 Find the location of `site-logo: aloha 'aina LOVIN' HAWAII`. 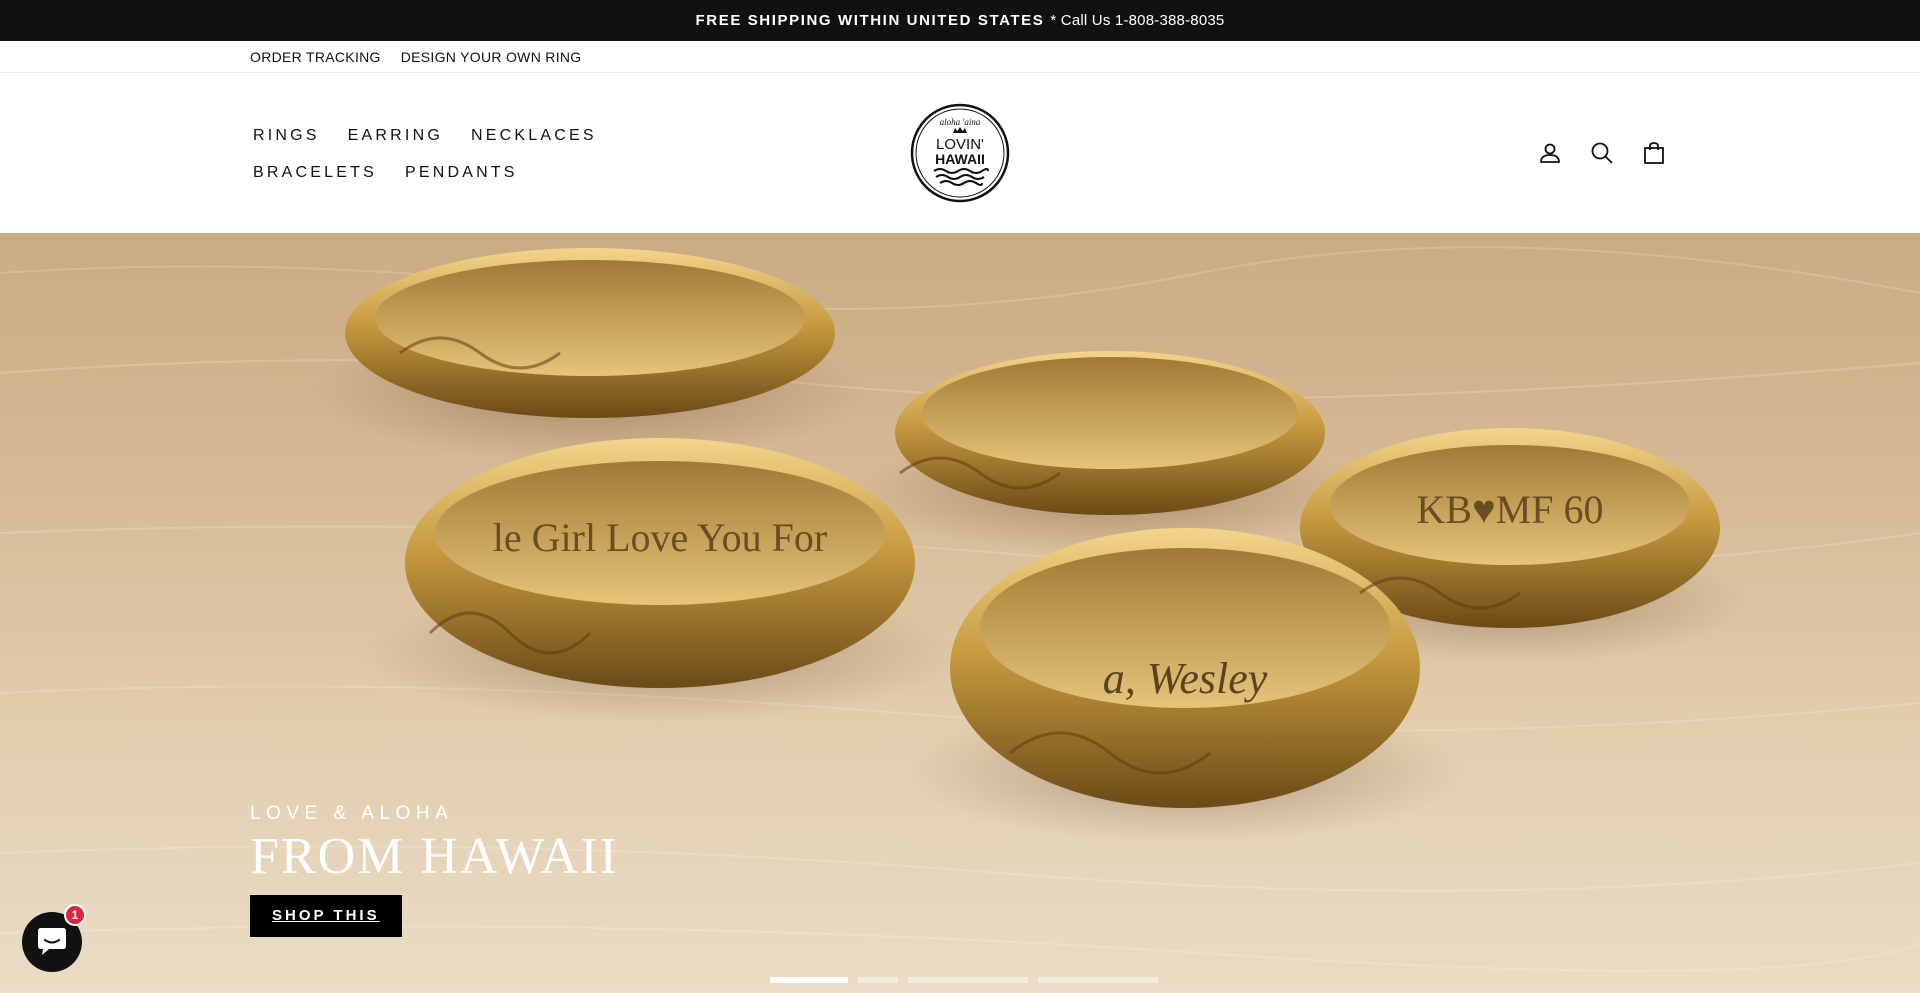

site-logo: aloha 'aina LOVIN' HAWAII is located at coordinates (960, 153).